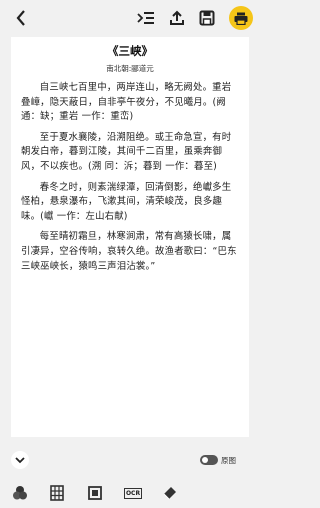  I want to click on print-icon, so click(241, 18).